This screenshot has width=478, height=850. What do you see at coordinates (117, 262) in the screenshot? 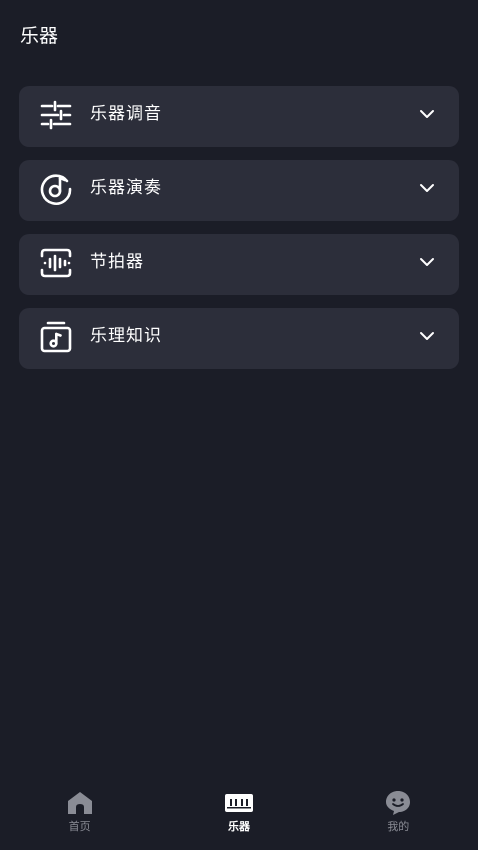
I see `menu-item-label: 节拍器` at bounding box center [117, 262].